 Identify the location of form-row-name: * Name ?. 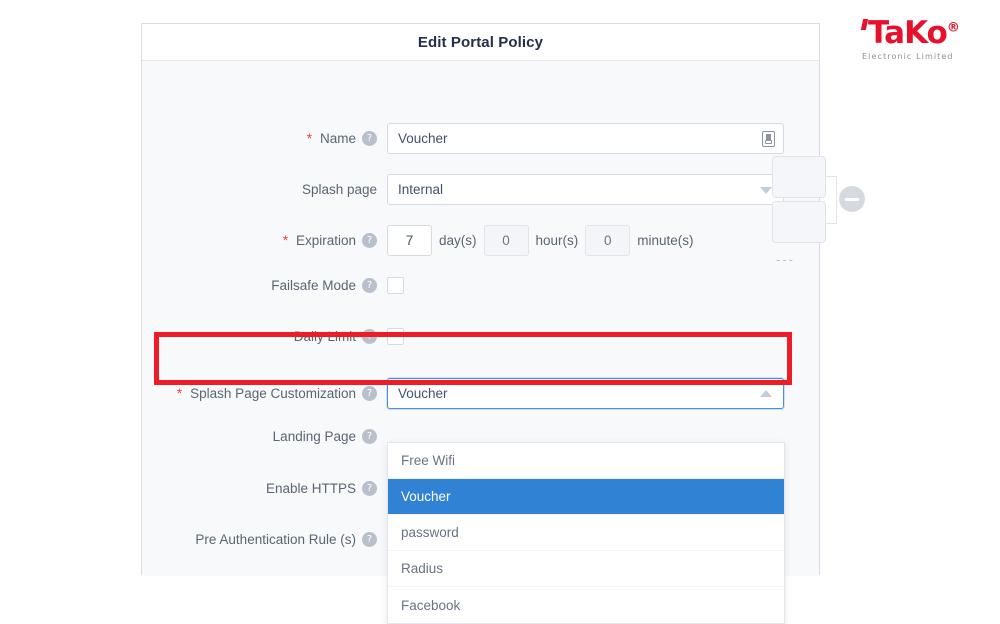
(480, 138).